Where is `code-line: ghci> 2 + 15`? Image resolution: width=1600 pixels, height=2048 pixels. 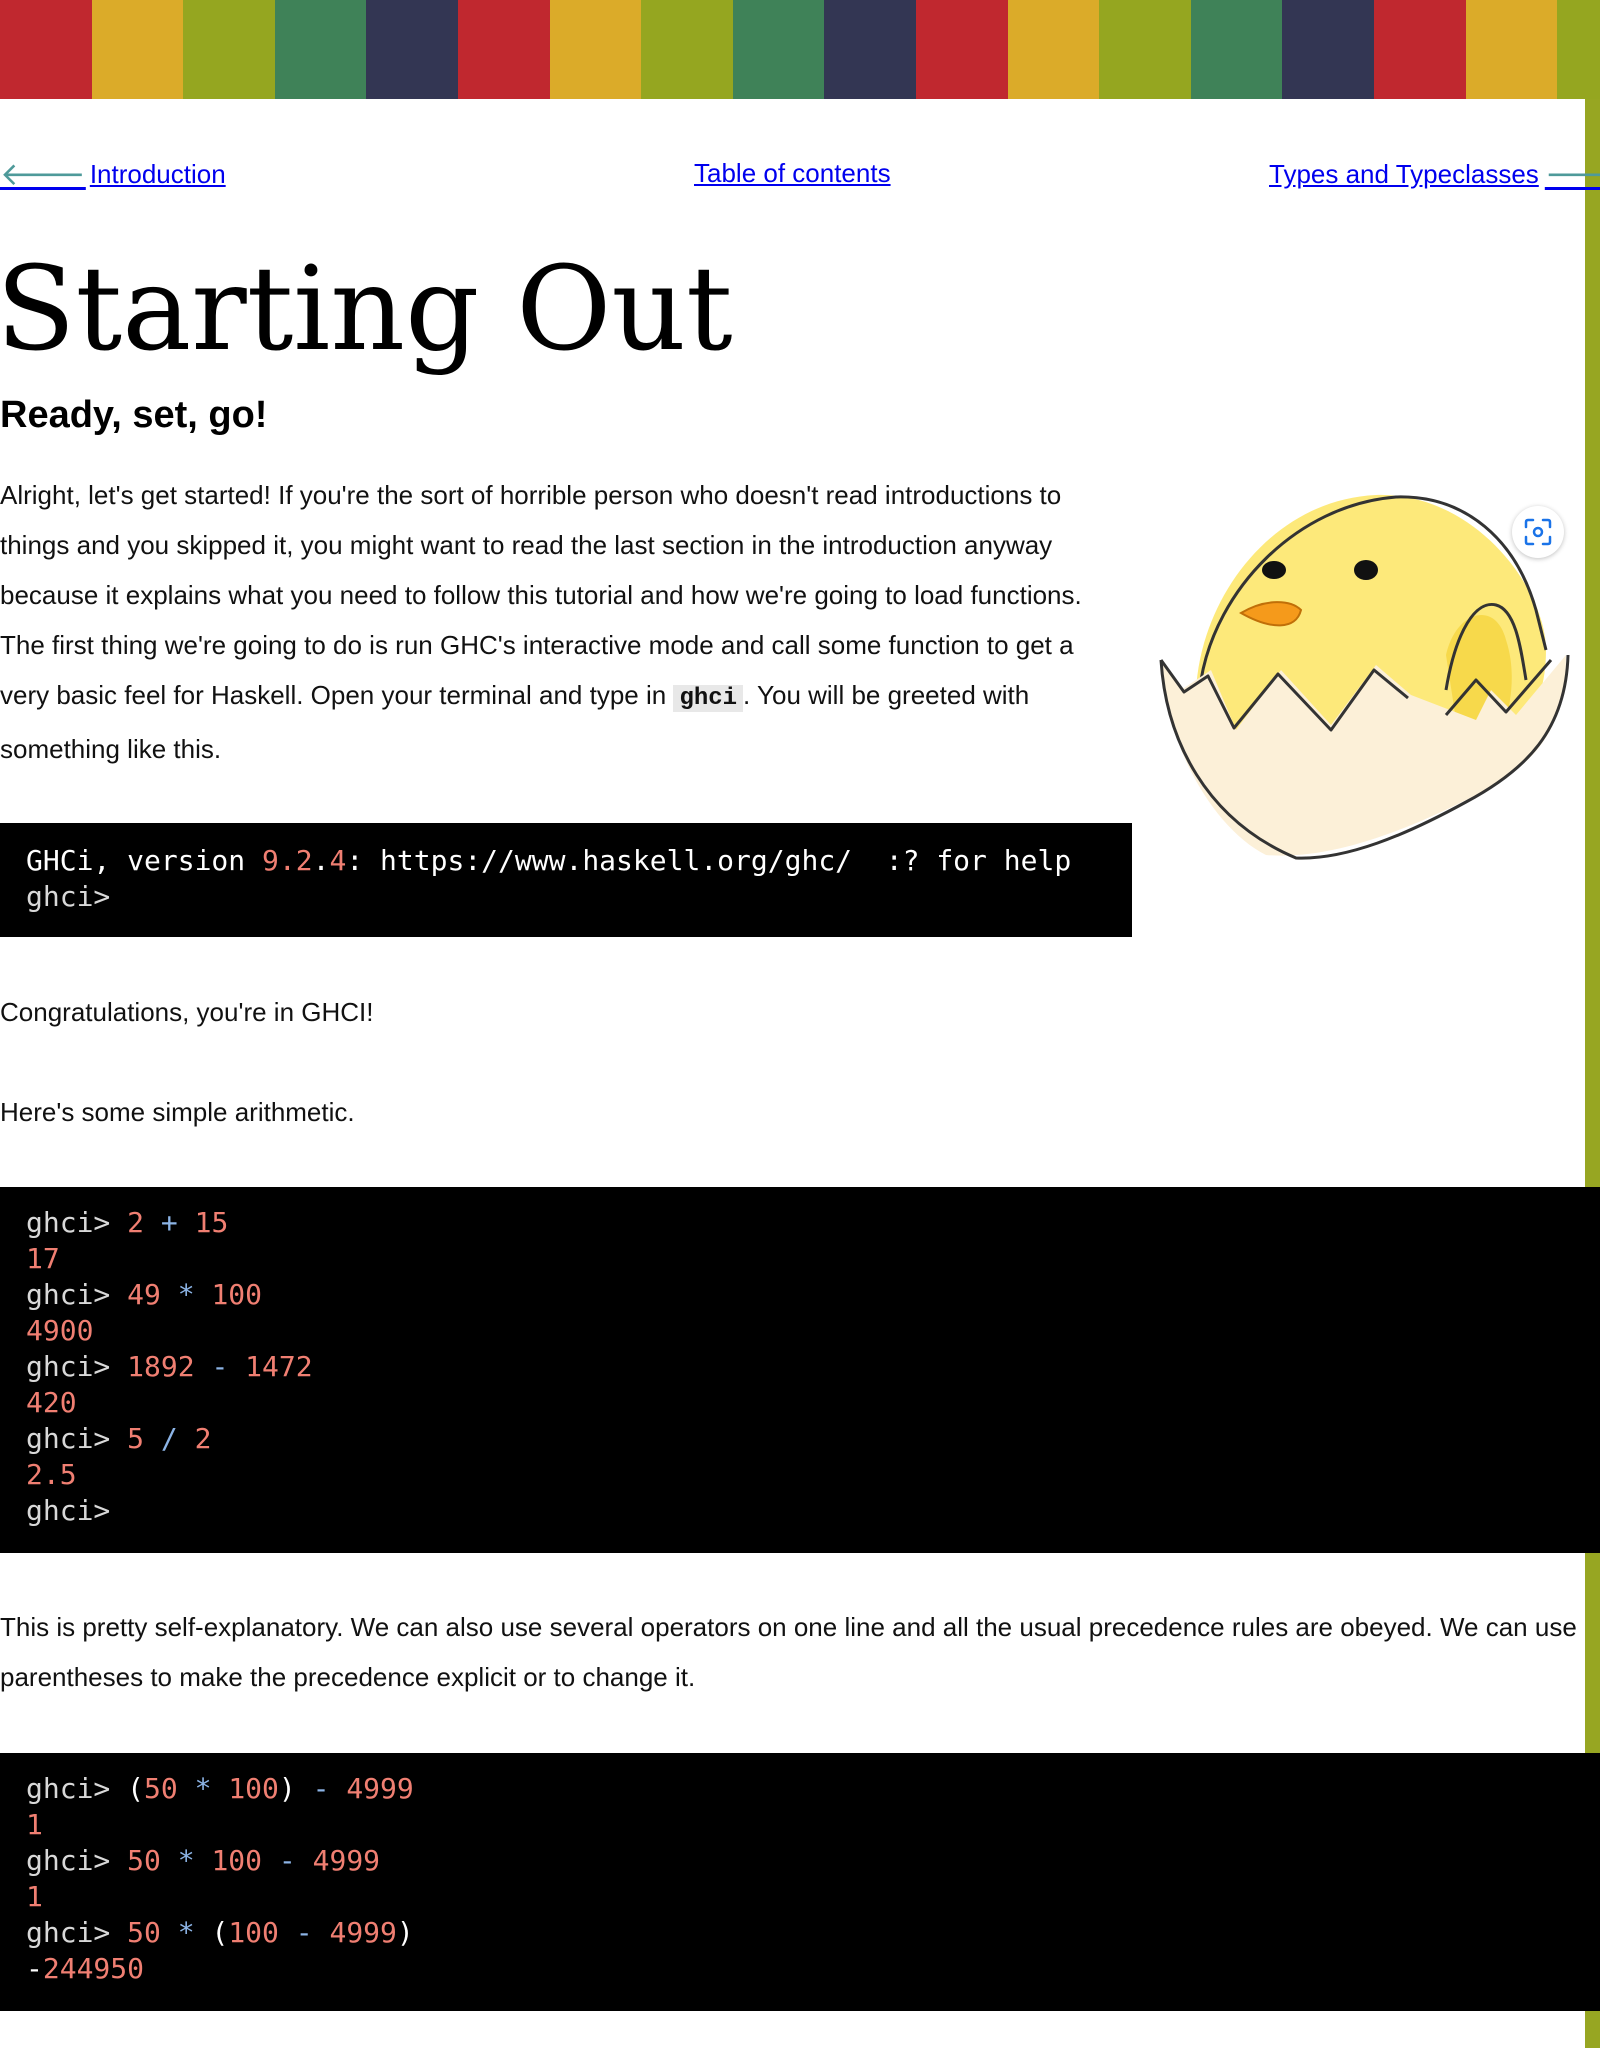
code-line: ghci> 2 + 15 is located at coordinates (127, 1222).